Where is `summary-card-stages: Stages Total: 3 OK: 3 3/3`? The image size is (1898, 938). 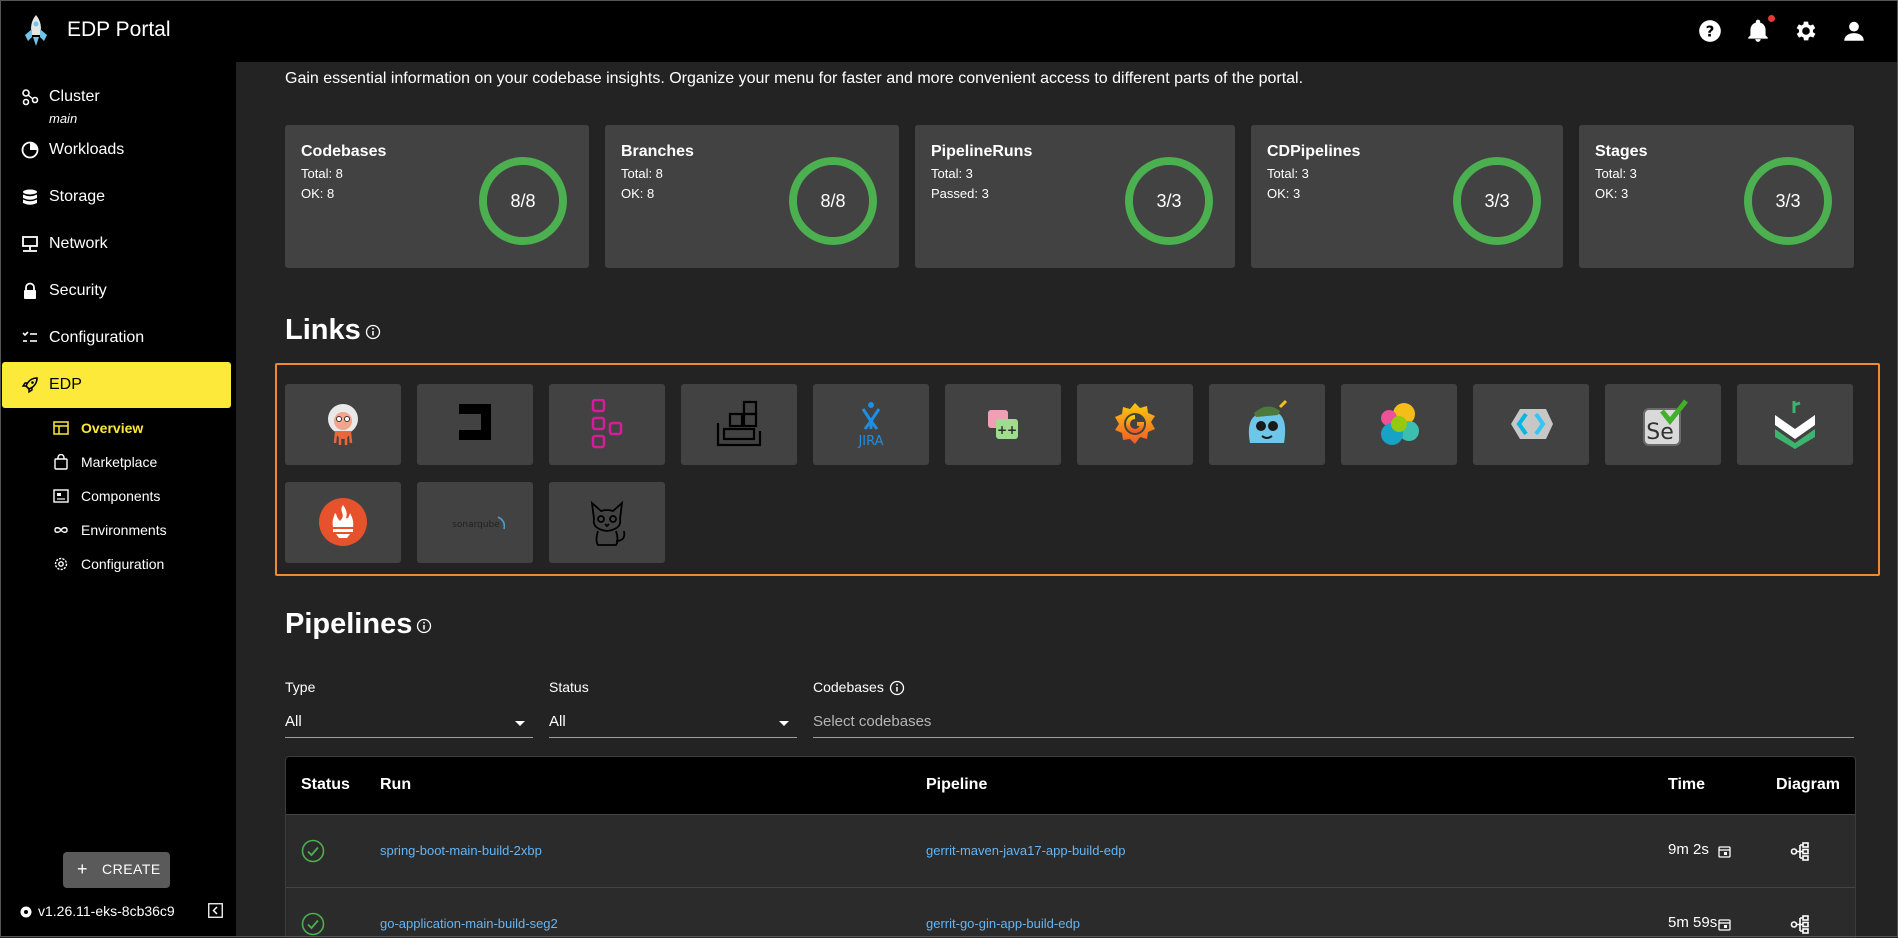
summary-card-stages: Stages Total: 3 OK: 3 3/3 is located at coordinates (1716, 196).